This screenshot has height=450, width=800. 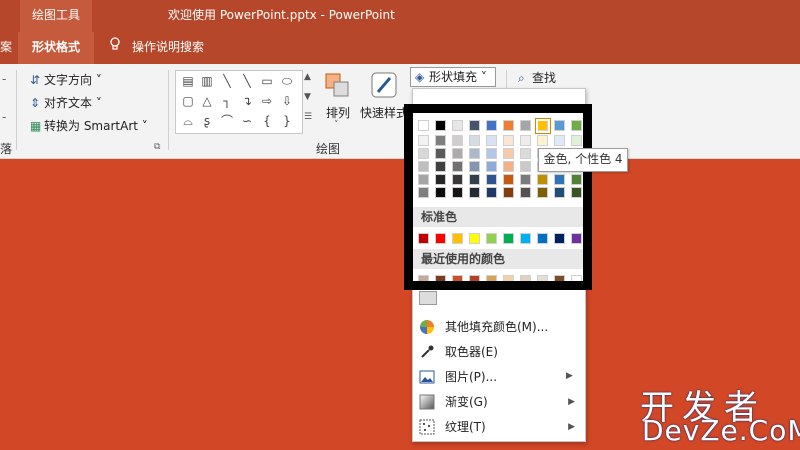 I want to click on shape-down-arrow-icon: ⇩, so click(x=287, y=101).